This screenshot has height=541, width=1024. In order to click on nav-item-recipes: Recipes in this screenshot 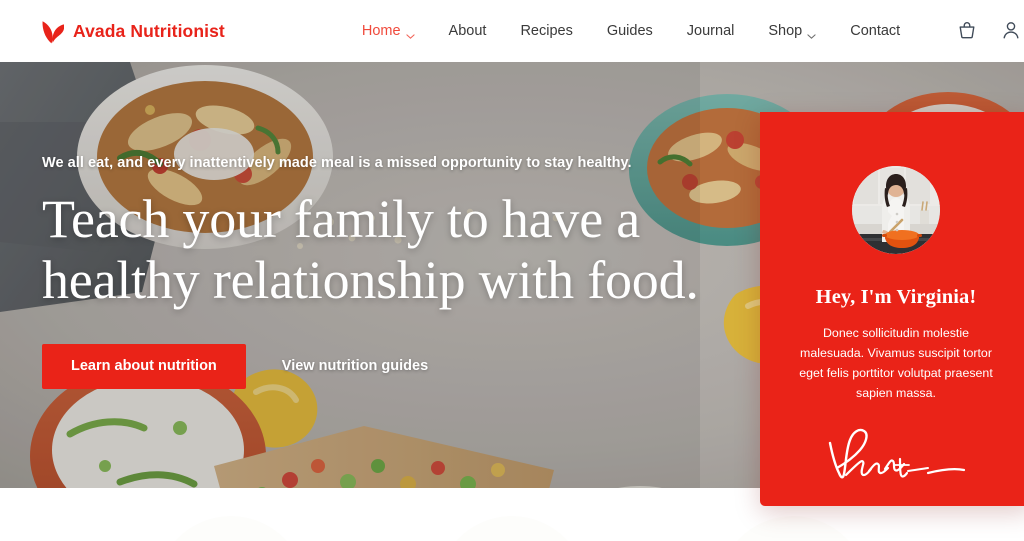, I will do `click(546, 31)`.